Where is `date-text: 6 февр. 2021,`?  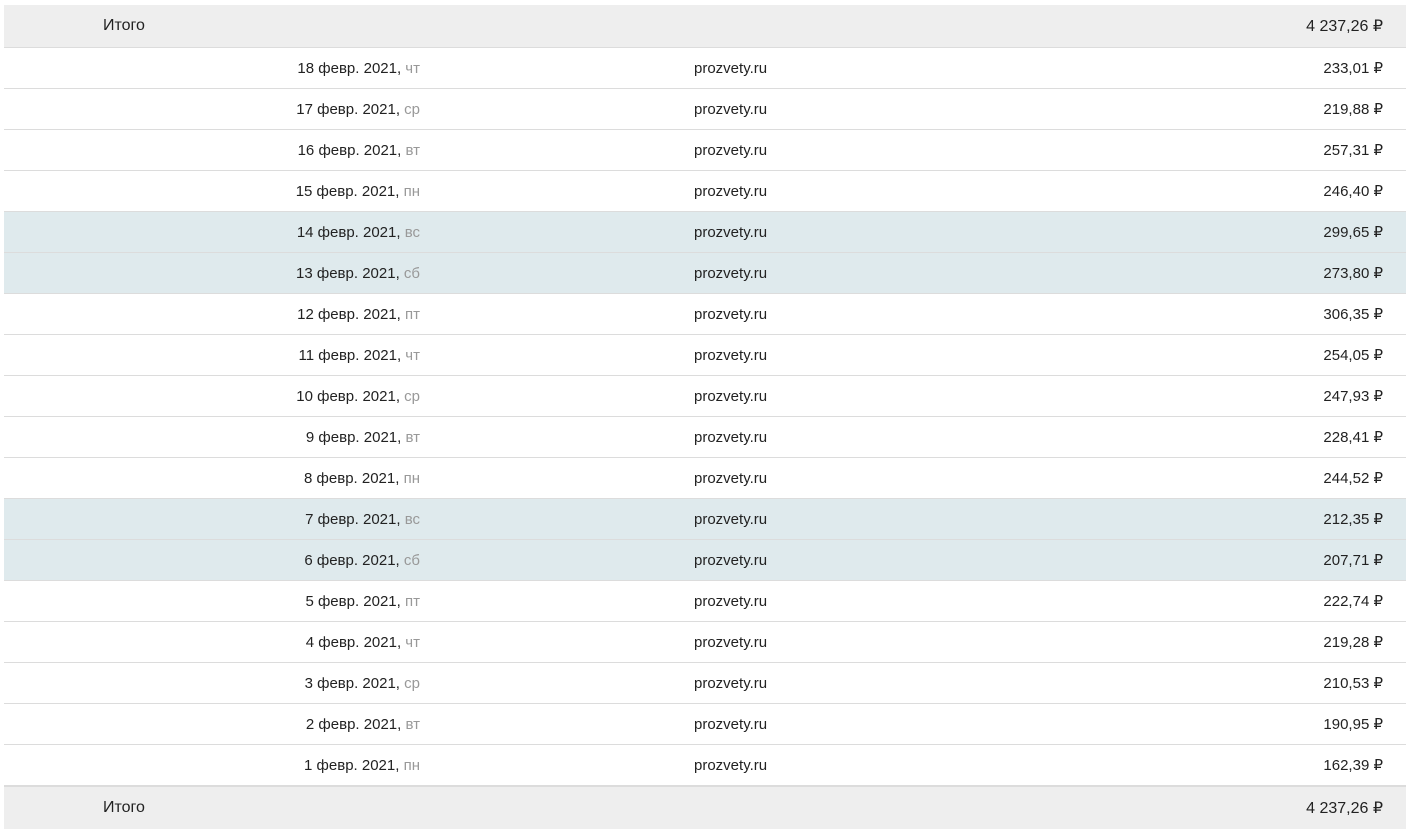
date-text: 6 февр. 2021, is located at coordinates (352, 560).